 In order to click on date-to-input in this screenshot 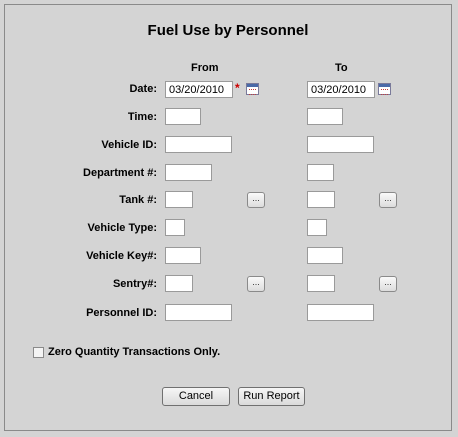, I will do `click(341, 89)`.